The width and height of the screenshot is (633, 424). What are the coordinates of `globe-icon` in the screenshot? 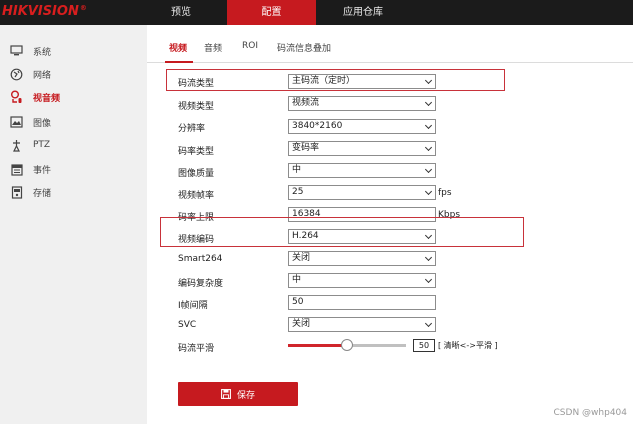 It's located at (16, 74).